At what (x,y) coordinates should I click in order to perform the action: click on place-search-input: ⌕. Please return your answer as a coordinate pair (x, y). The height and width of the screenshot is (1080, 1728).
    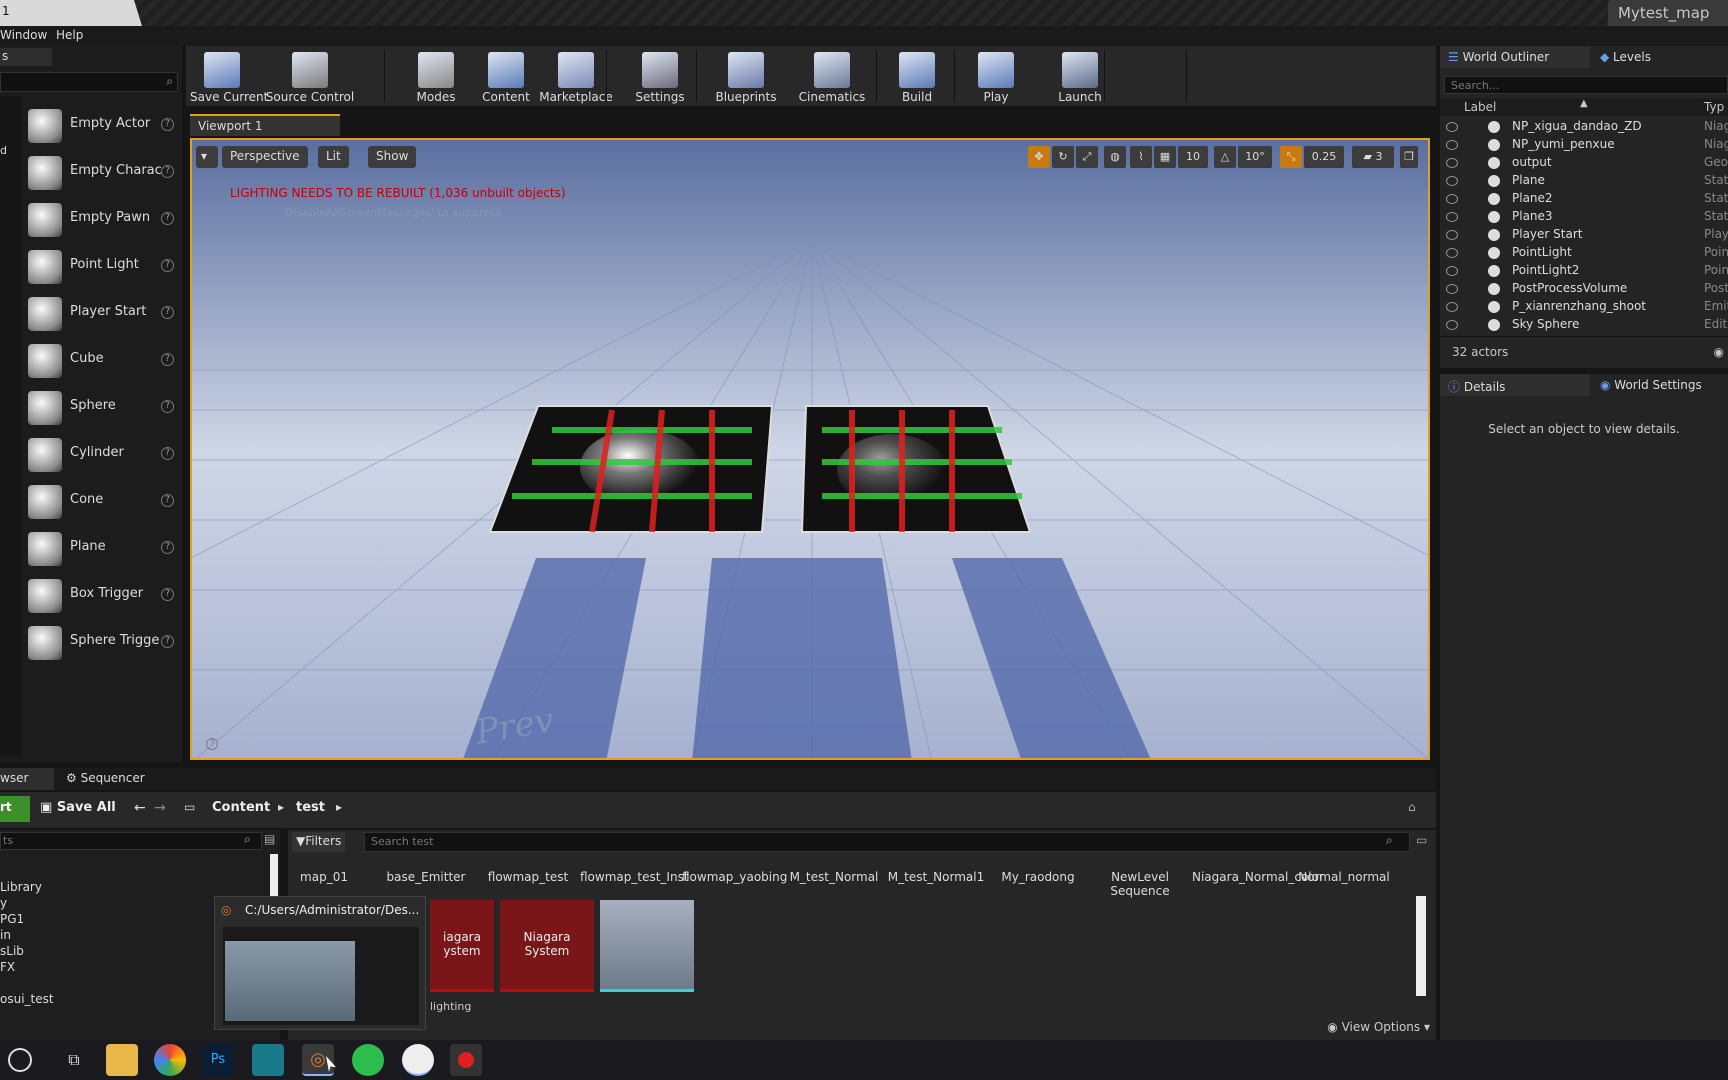
    Looking at the image, I should click on (89, 82).